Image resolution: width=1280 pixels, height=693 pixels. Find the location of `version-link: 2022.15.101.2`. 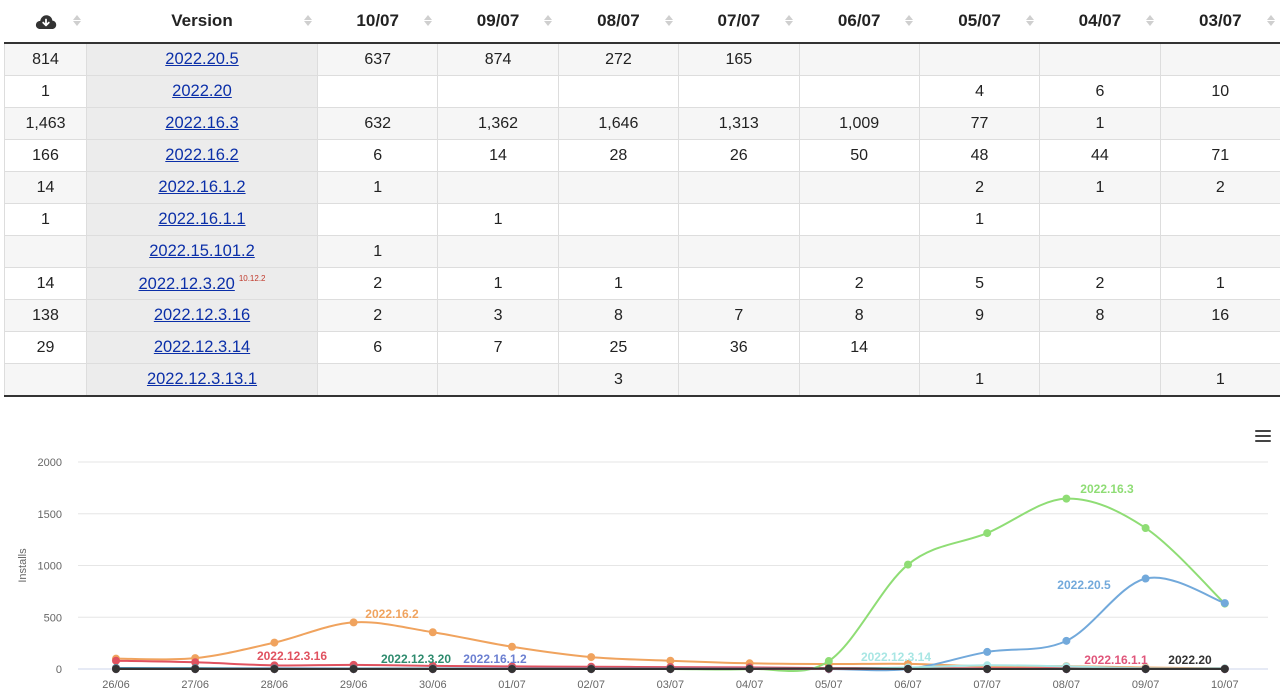

version-link: 2022.15.101.2 is located at coordinates (202, 251).